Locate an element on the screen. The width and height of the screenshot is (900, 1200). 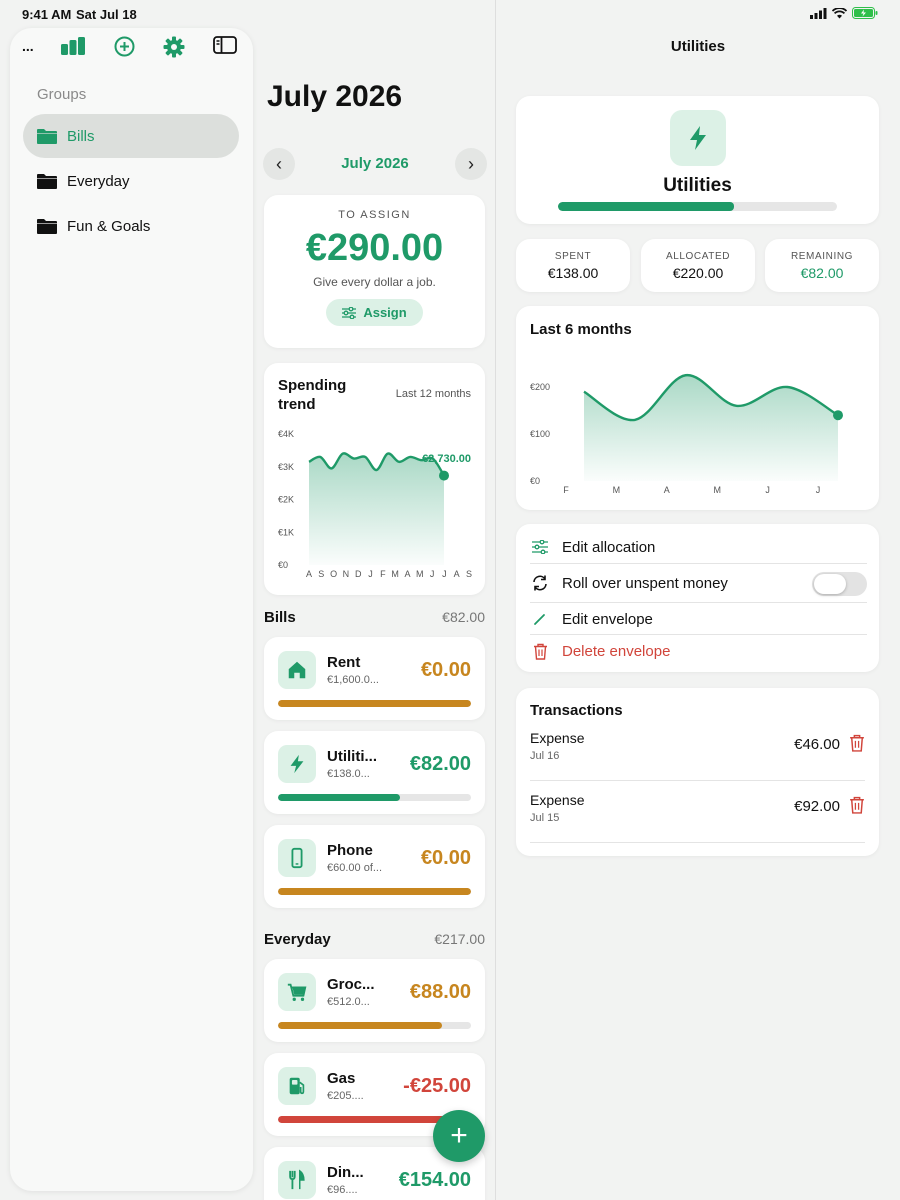
sidebar-item-label: Everyday is located at coordinates (98, 181).